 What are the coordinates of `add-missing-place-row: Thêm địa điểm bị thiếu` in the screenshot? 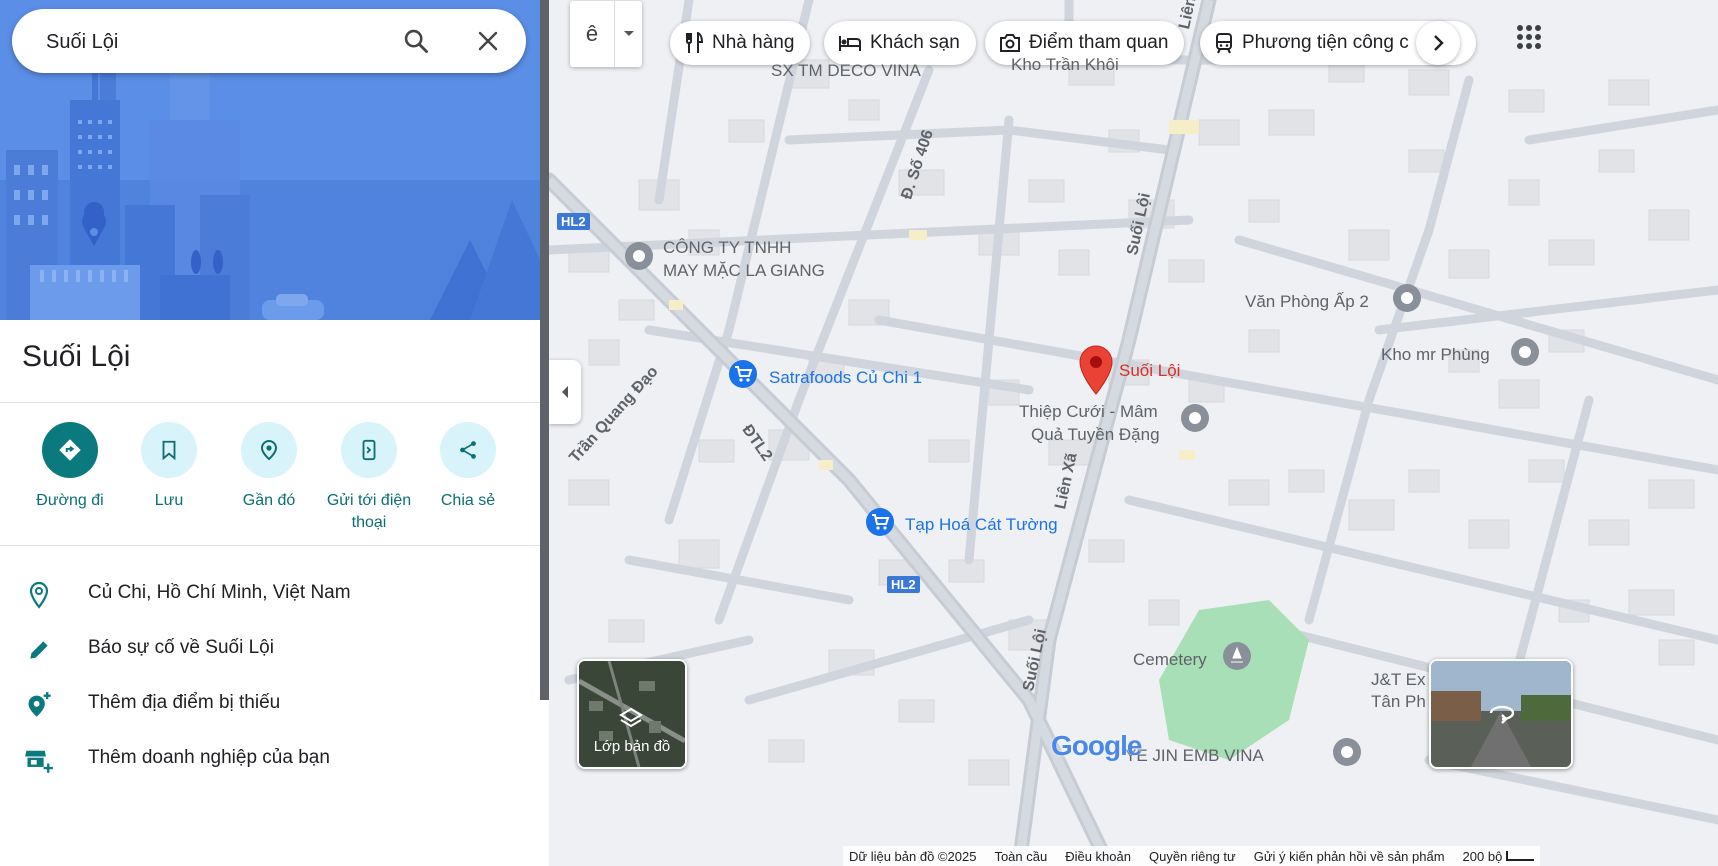 It's located at (270, 704).